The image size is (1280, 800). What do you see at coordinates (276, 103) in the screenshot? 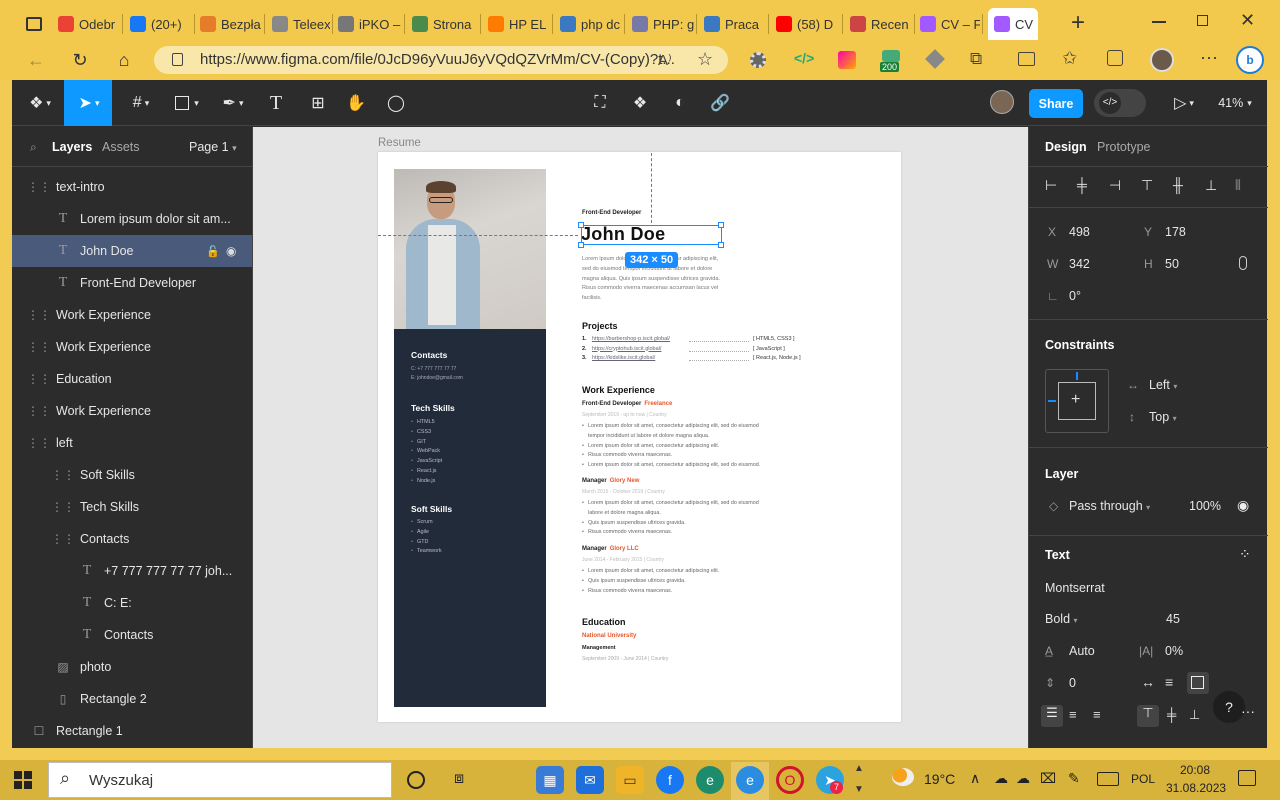
I see `text-tool-icon: T` at bounding box center [276, 103].